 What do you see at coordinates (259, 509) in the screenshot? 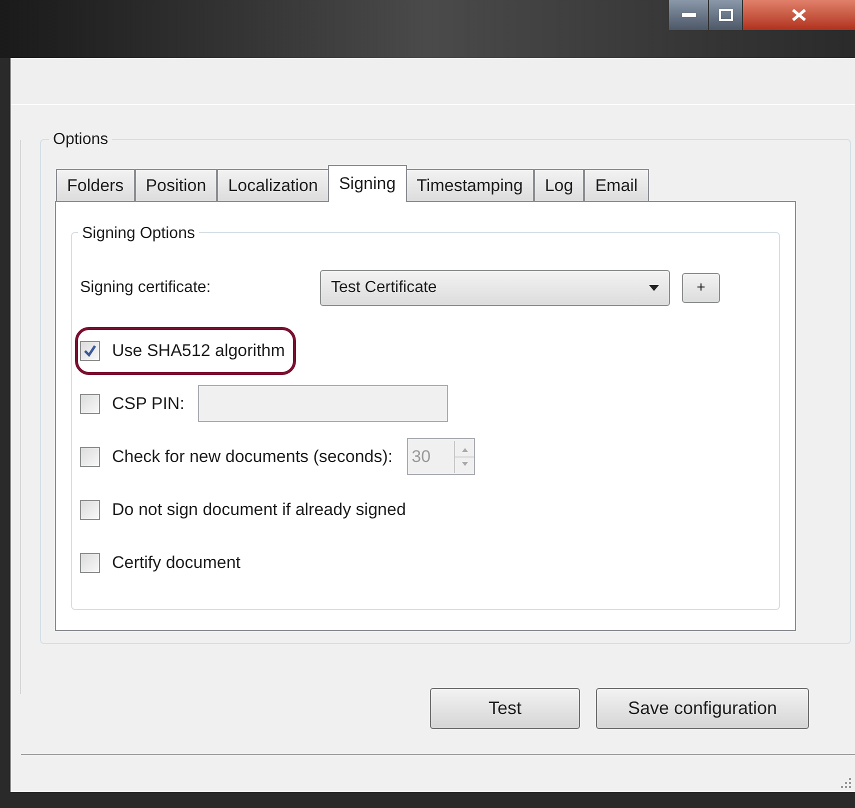
I see `checkbox-label: Do not sign document if already signed` at bounding box center [259, 509].